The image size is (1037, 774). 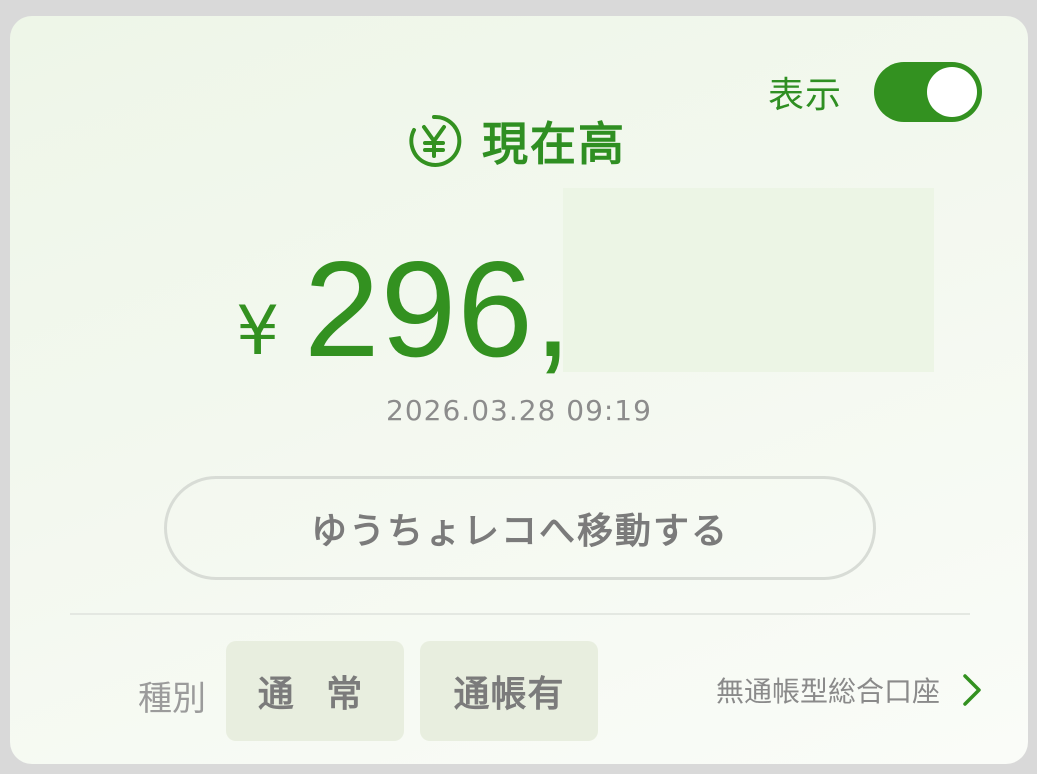 What do you see at coordinates (804, 95) in the screenshot?
I see `display-toggle-label: 表示` at bounding box center [804, 95].